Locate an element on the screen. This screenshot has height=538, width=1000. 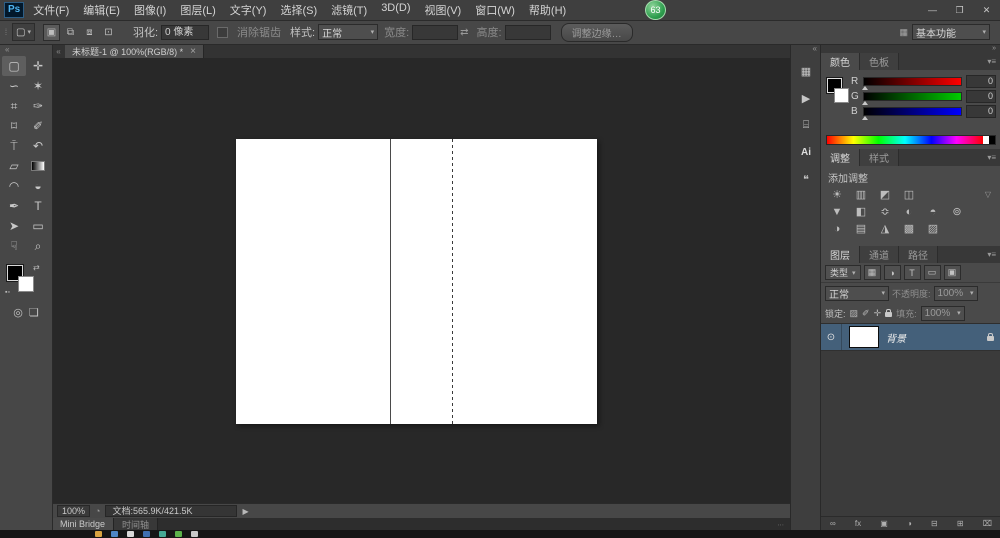
layer-thumbnail is located at coordinates (864, 337).